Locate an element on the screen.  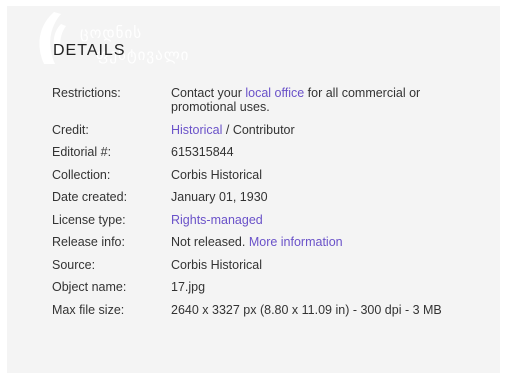
release-info-value: Not released. More information is located at coordinates (318, 242).